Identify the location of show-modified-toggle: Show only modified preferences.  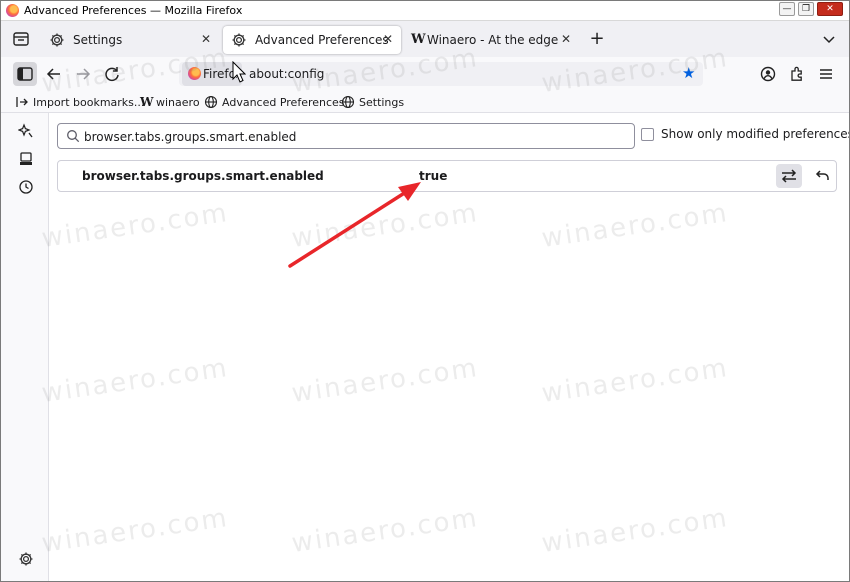
(745, 134).